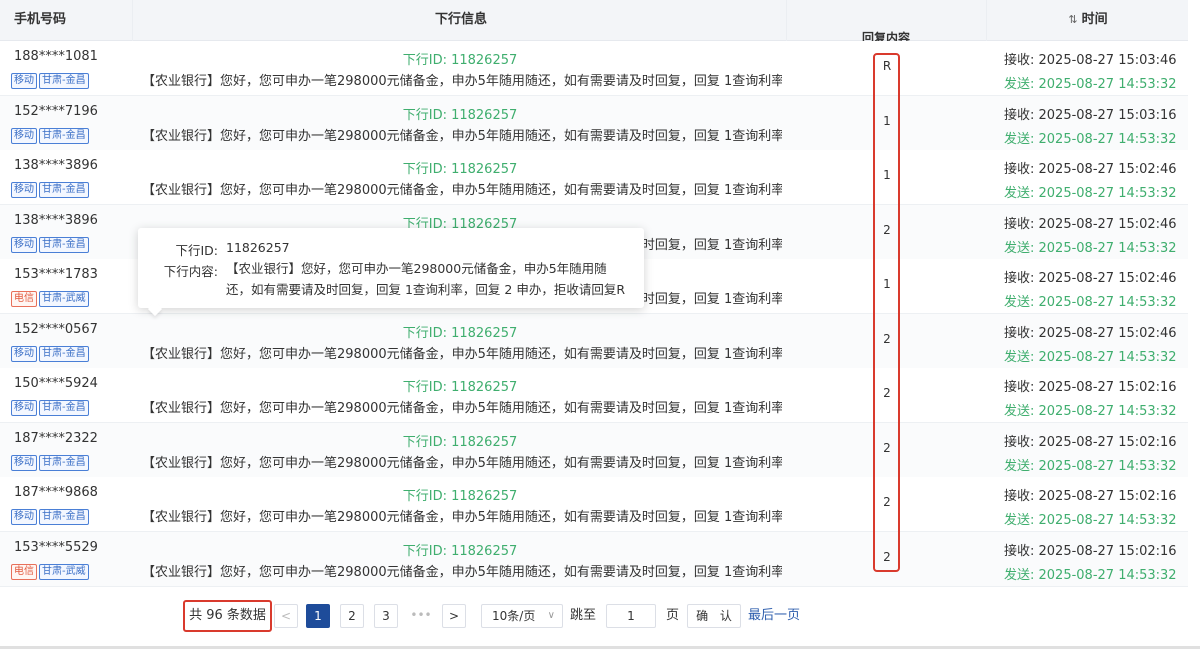 Image resolution: width=1200 pixels, height=649 pixels. Describe the element at coordinates (1094, 19) in the screenshot. I see `header-time-label: 时间` at that location.